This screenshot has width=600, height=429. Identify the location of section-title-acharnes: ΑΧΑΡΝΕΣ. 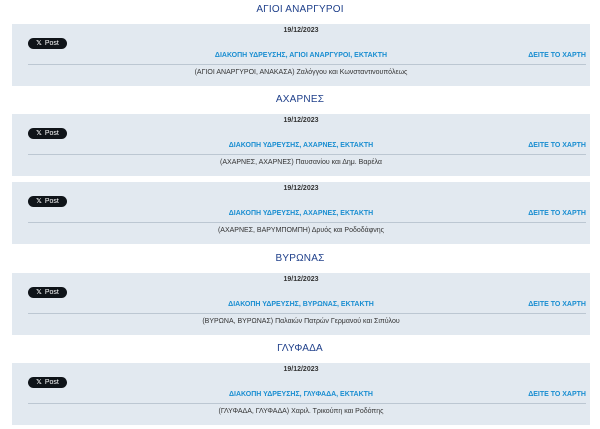
(300, 99).